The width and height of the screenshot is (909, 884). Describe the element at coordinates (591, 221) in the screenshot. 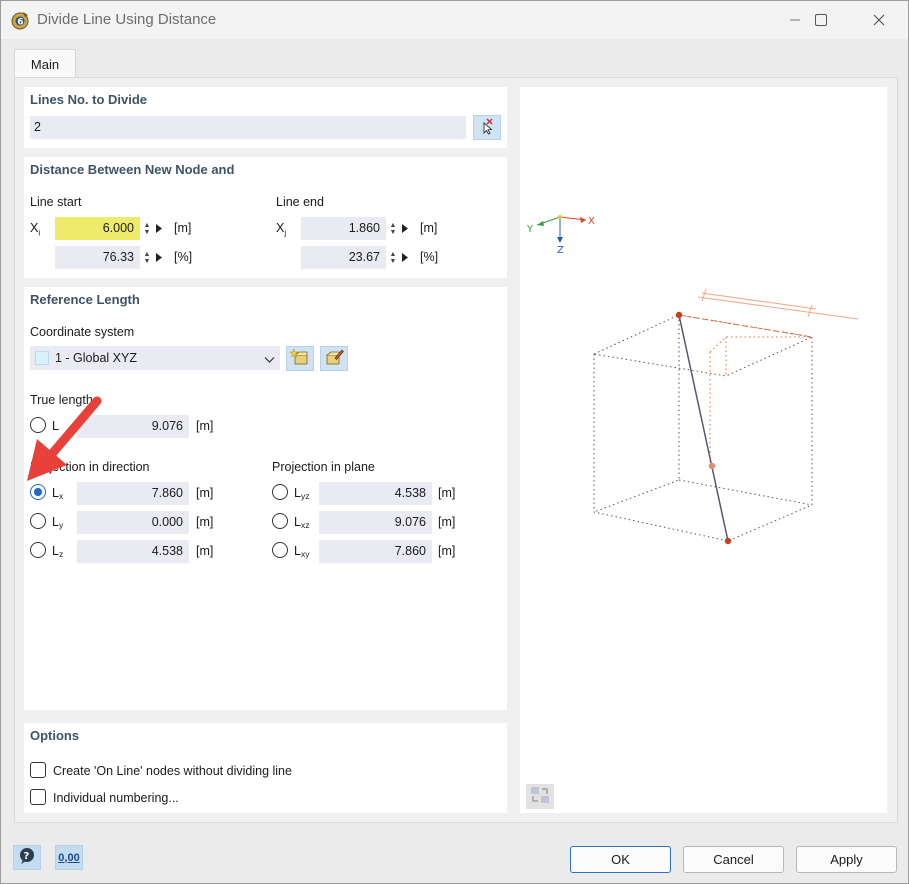

I see `svg-text: X` at that location.